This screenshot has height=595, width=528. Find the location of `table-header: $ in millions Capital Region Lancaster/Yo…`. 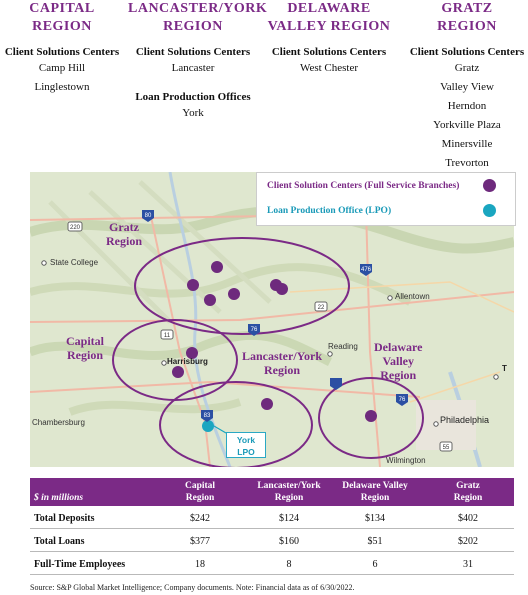

table-header: $ in millions Capital Region Lancaster/Yo… is located at coordinates (272, 492).